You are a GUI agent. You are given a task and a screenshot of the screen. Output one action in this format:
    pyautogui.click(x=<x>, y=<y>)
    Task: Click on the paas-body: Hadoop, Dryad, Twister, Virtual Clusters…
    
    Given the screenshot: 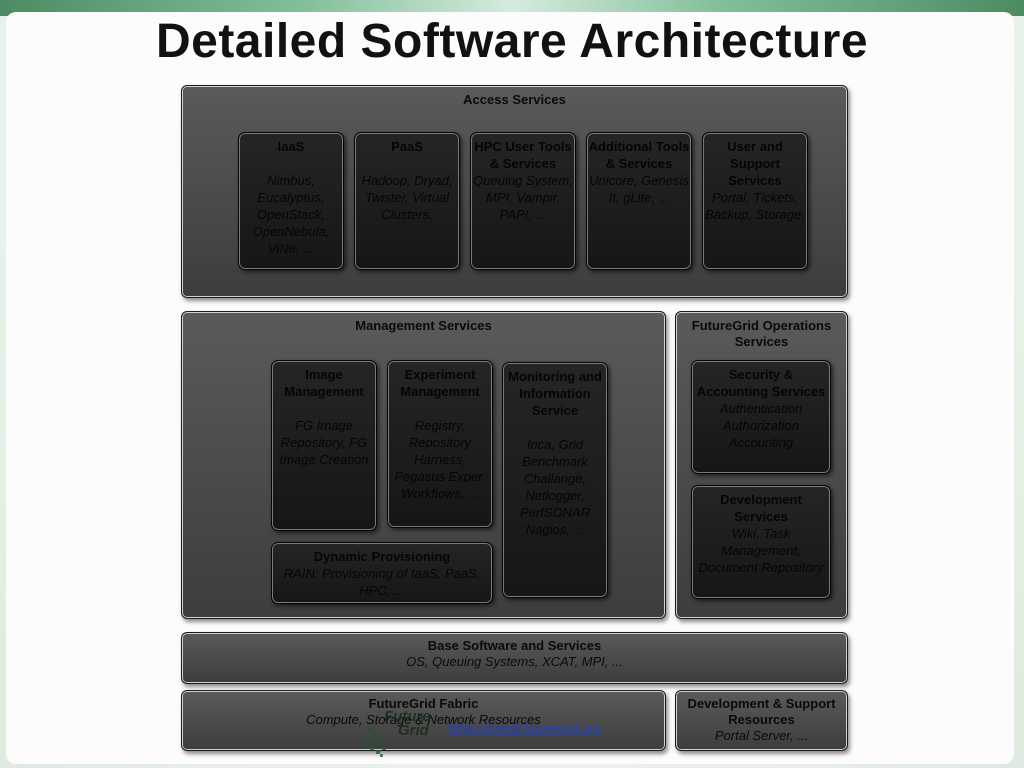 What is the action you would take?
    pyautogui.click(x=407, y=197)
    